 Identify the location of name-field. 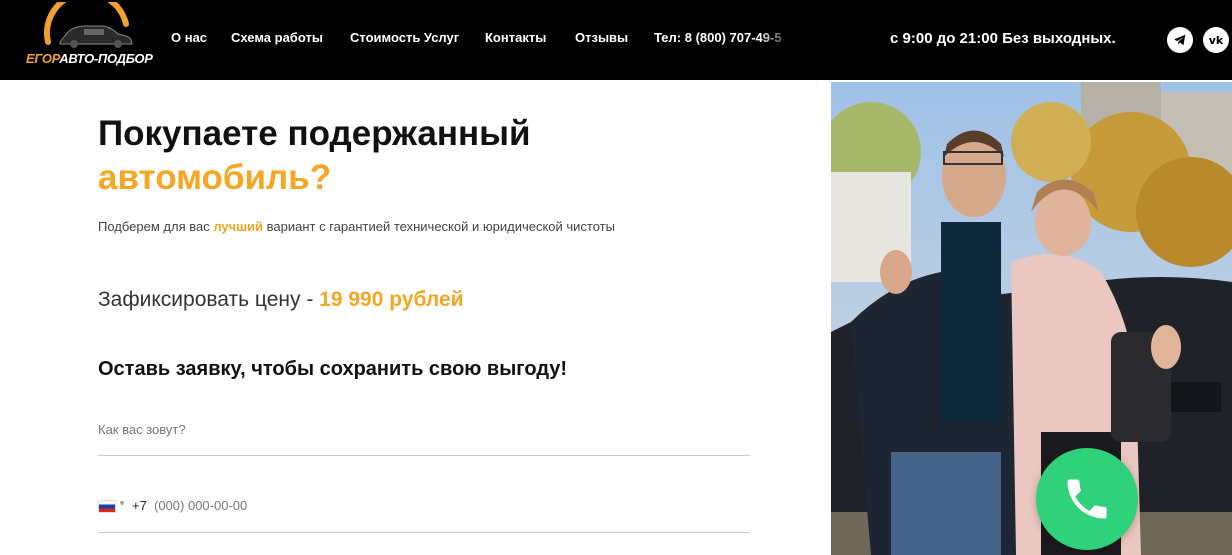
(424, 434).